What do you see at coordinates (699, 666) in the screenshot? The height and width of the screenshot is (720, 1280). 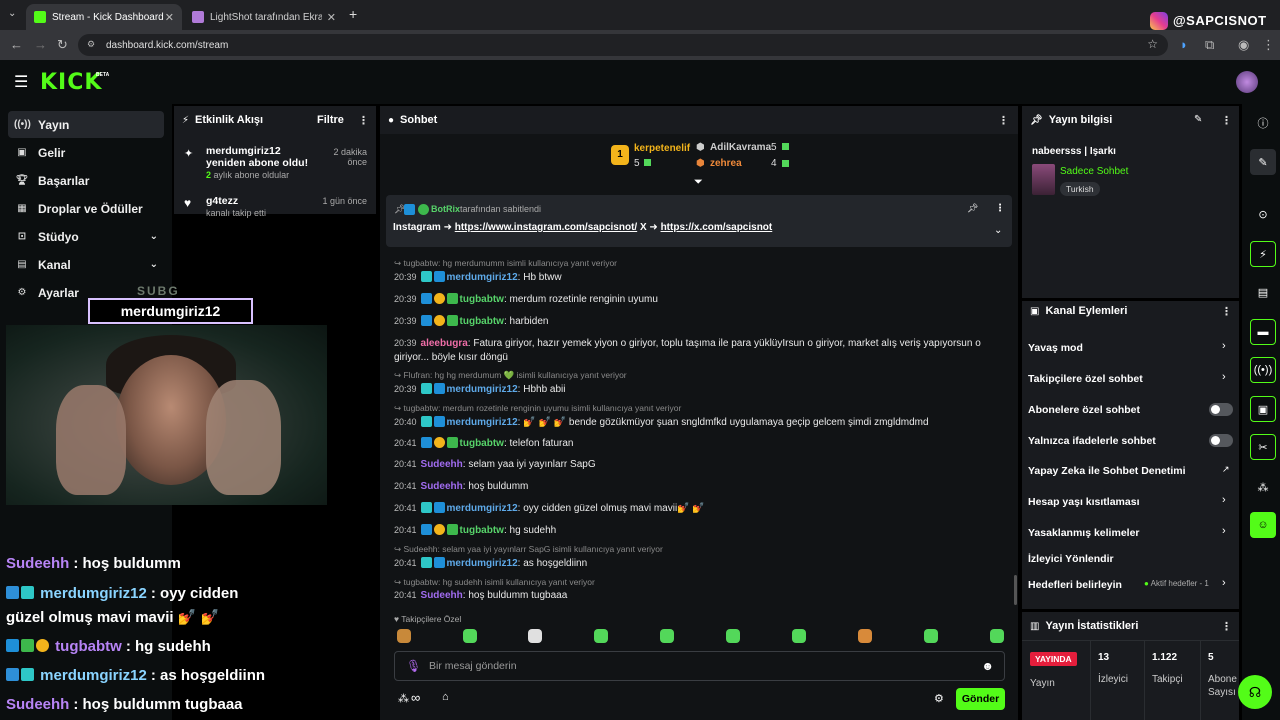 I see `chat-message-input: 🎙︎ Bir mesaj gönderin ☻` at bounding box center [699, 666].